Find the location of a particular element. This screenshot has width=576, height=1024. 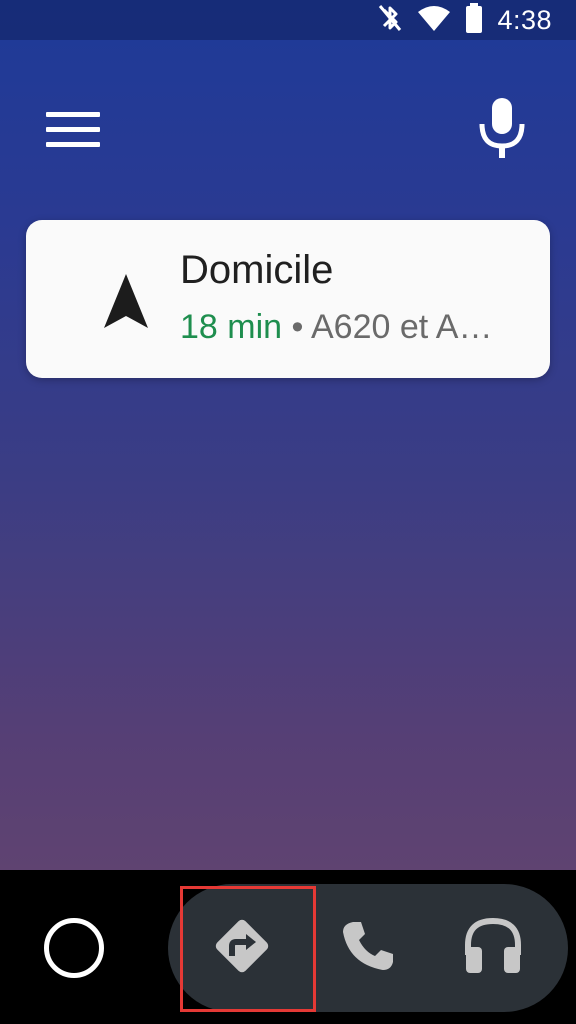

microphone-icon is located at coordinates (502, 131).